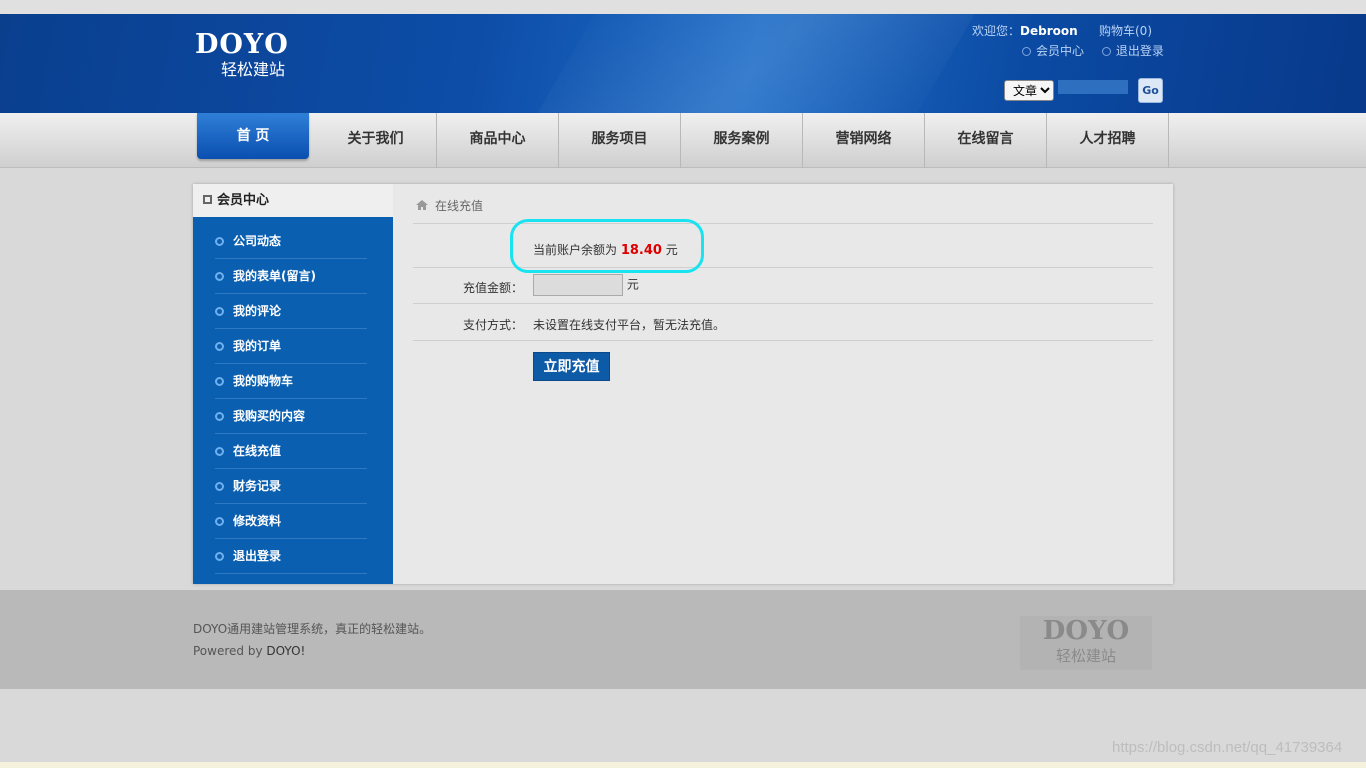 The height and width of the screenshot is (768, 1366). Describe the element at coordinates (253, 136) in the screenshot. I see `nav-item-home: 首 页` at that location.